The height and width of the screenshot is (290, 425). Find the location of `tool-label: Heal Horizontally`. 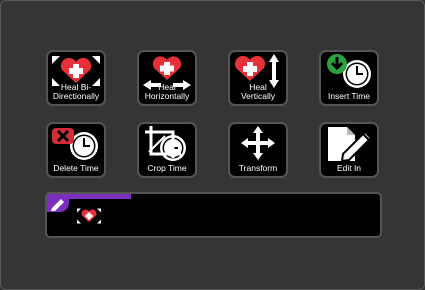

tool-label: Heal Horizontally is located at coordinates (167, 91).